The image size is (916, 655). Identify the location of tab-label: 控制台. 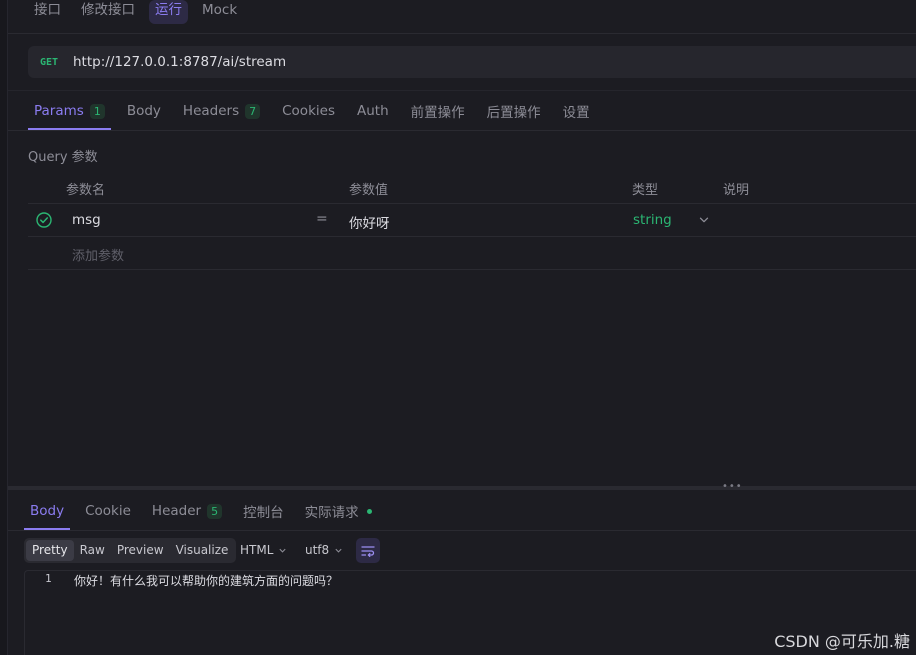
(263, 513).